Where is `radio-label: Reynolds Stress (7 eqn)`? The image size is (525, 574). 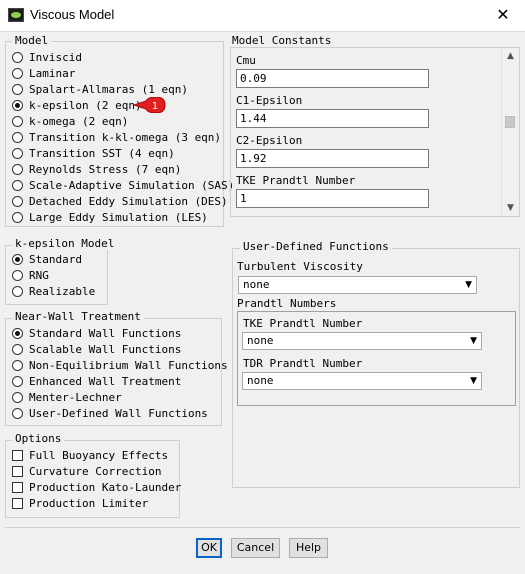 radio-label: Reynolds Stress (7 eqn) is located at coordinates (105, 169).